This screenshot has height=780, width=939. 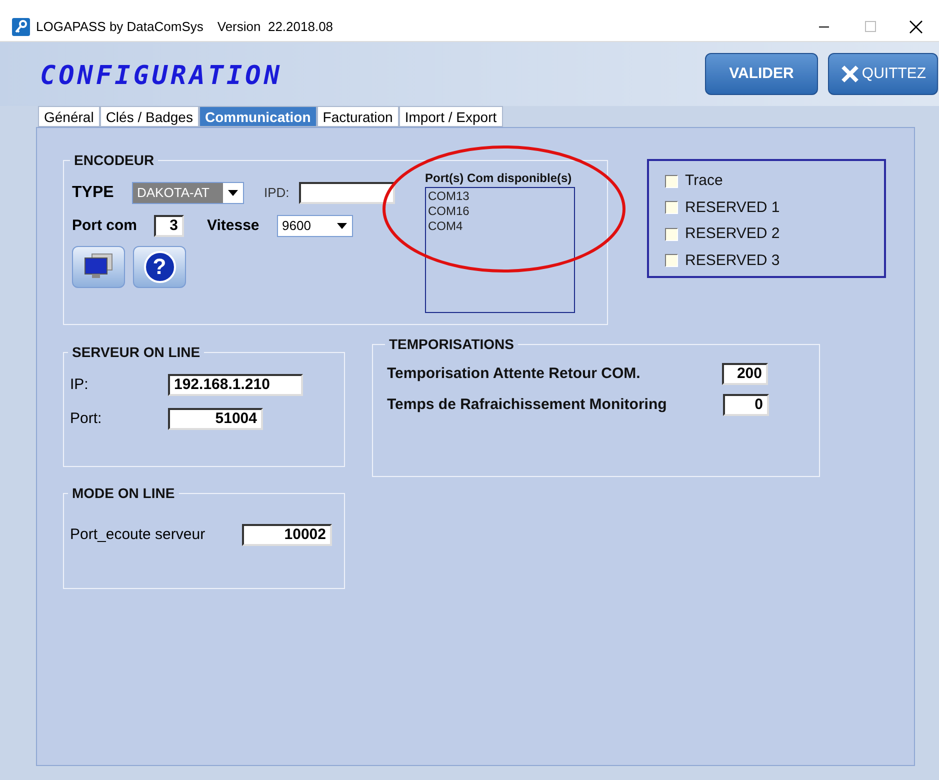 What do you see at coordinates (80, 385) in the screenshot?
I see `field-label: IP:` at bounding box center [80, 385].